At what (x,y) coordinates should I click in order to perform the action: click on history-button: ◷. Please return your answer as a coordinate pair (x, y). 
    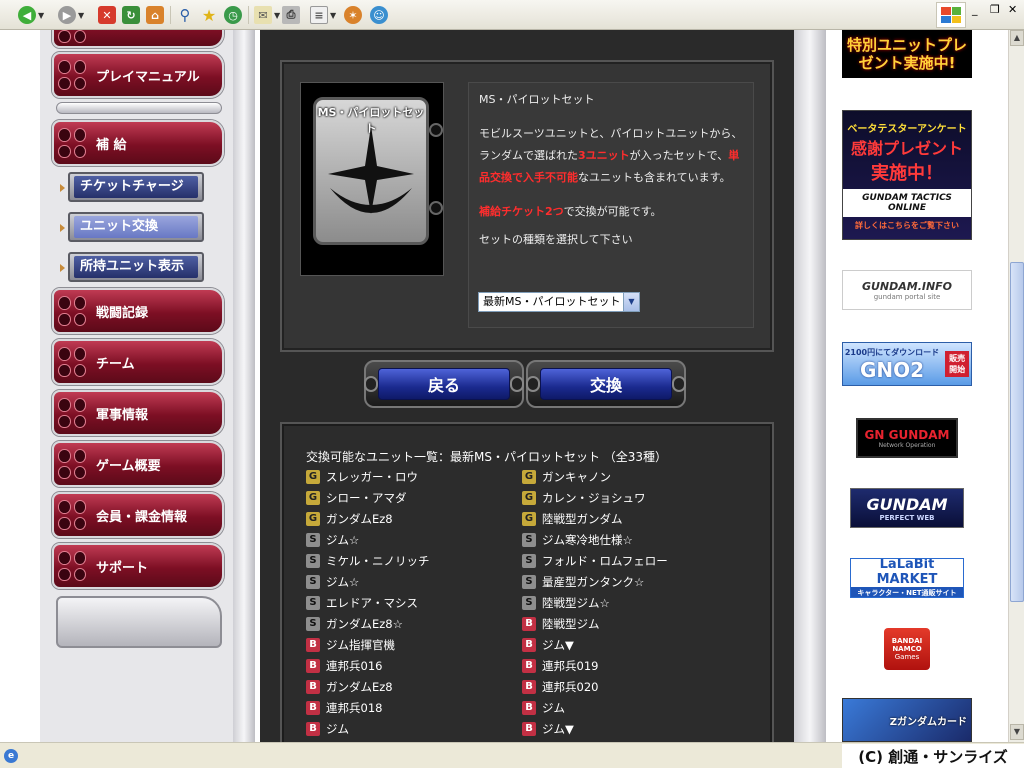
    Looking at the image, I should click on (233, 15).